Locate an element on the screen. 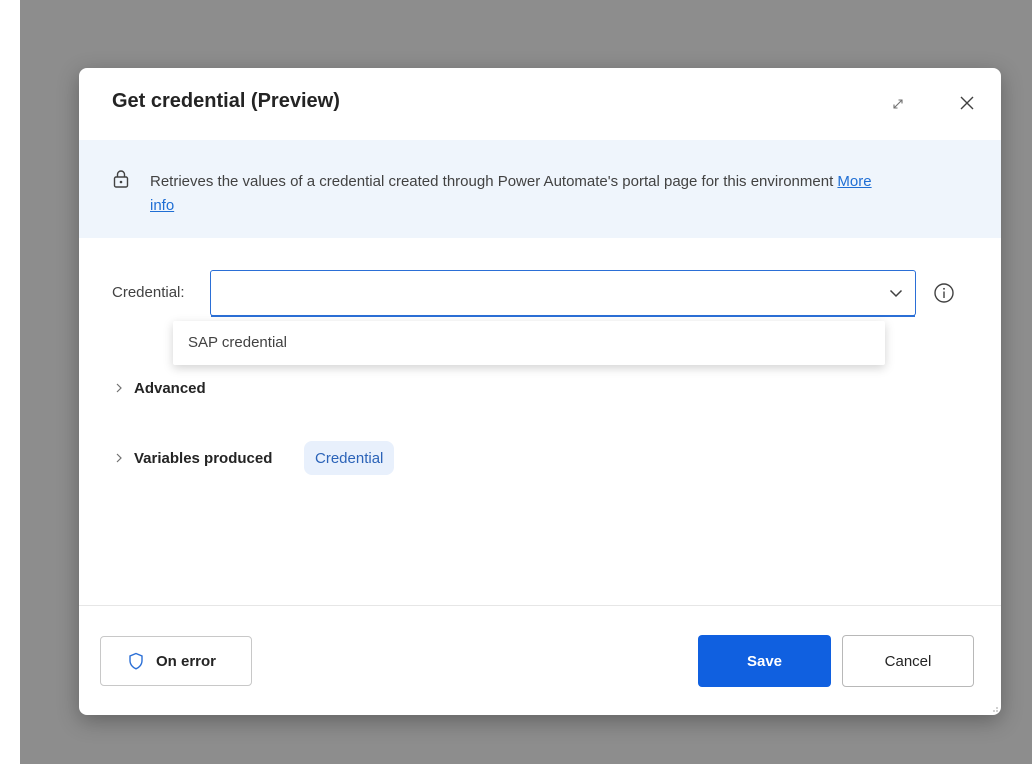  shield-icon is located at coordinates (136, 661).